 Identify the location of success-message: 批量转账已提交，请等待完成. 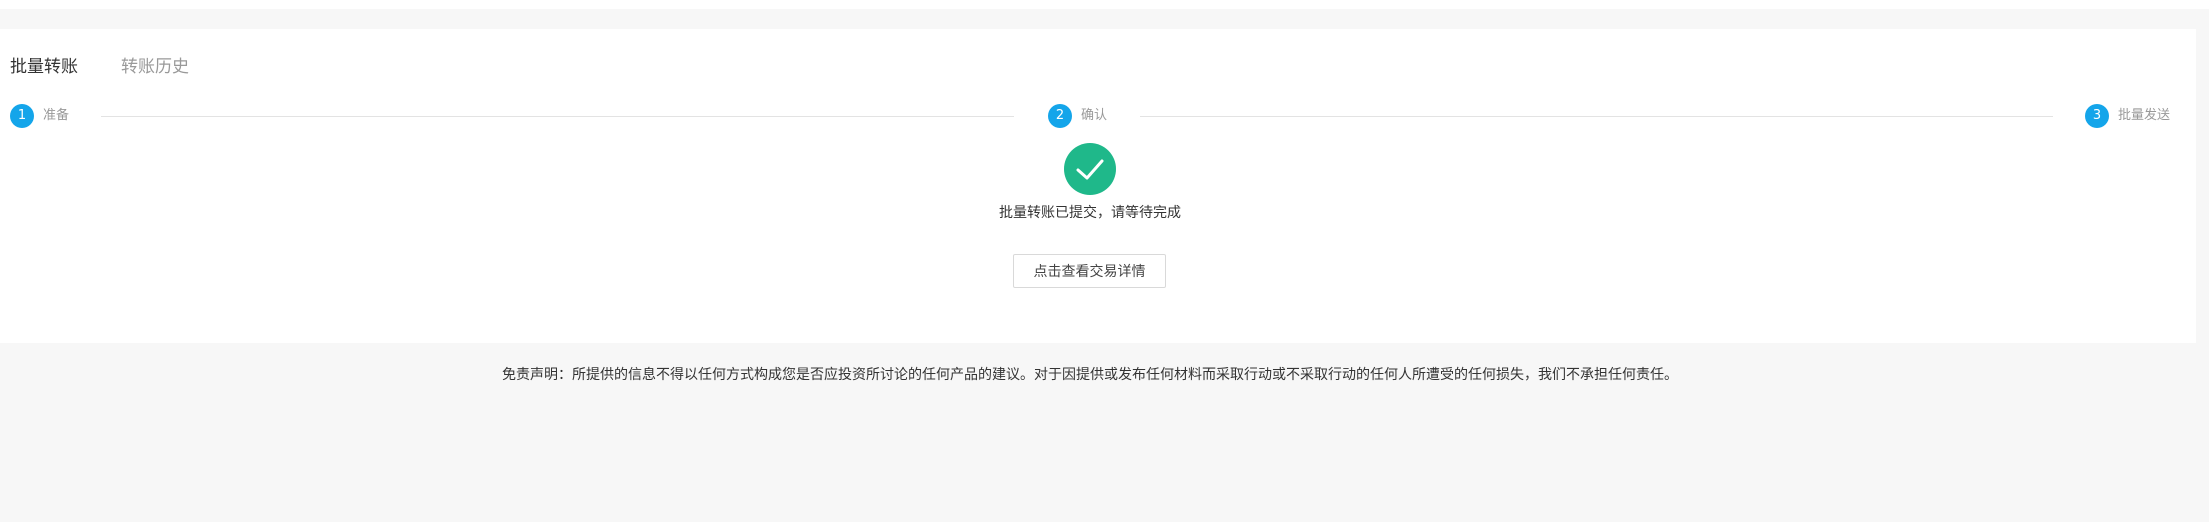
(1090, 213).